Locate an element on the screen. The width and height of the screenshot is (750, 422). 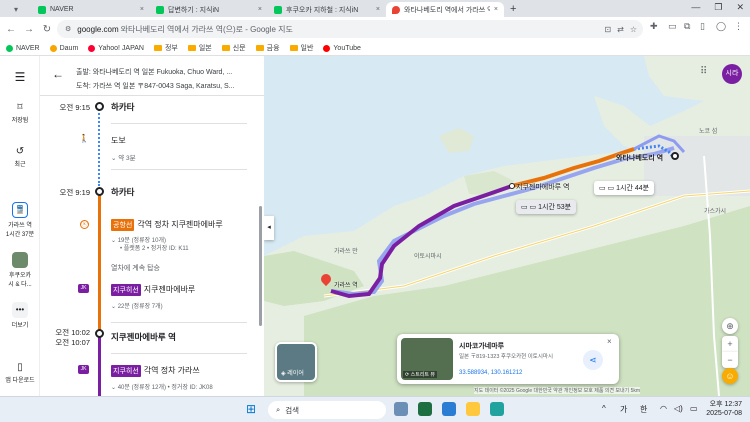
profile-icon: ◯ is located at coordinates (721, 26).